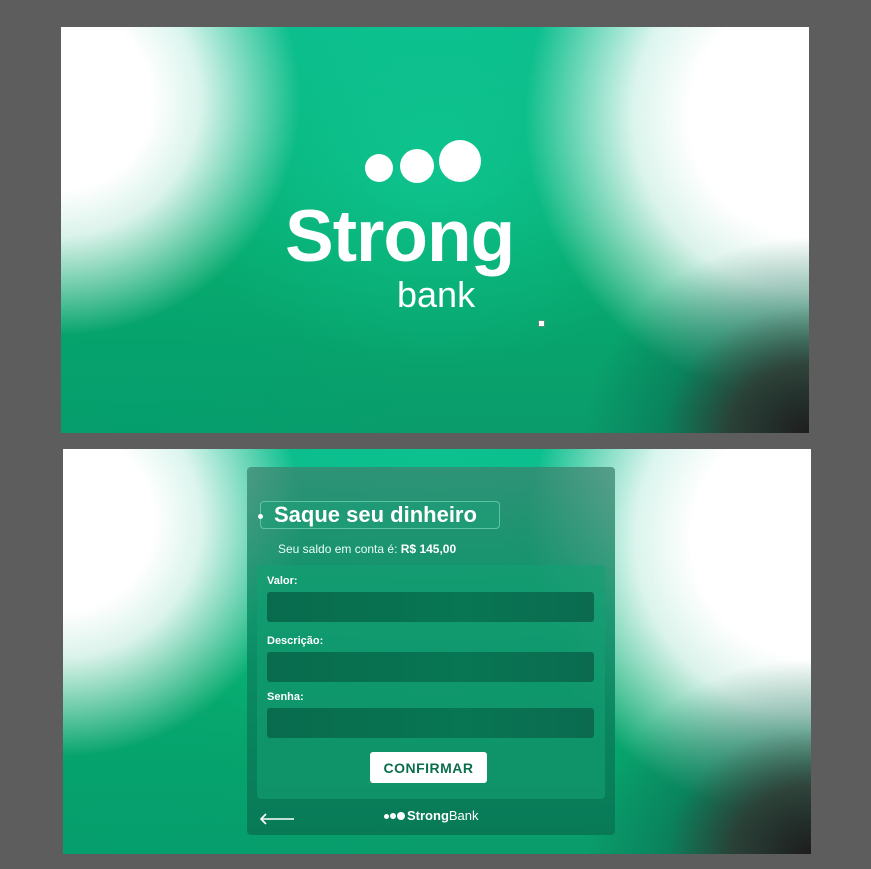 The height and width of the screenshot is (869, 871). I want to click on small-square-marker, so click(541, 323).